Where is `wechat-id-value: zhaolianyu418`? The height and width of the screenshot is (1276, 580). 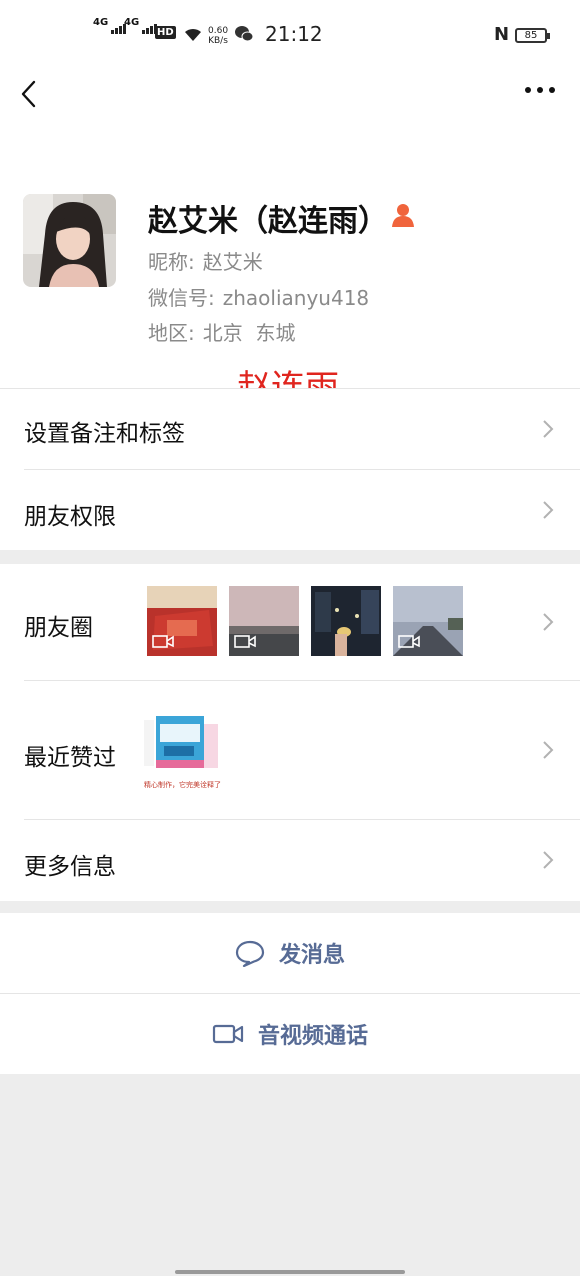
wechat-id-value: zhaolianyu418 is located at coordinates (296, 298).